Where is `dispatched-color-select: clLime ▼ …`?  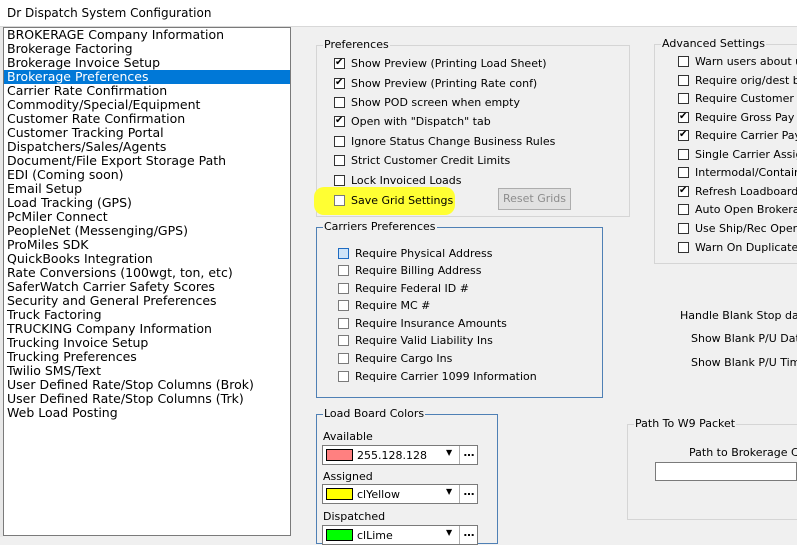
dispatched-color-select: clLime ▼ … is located at coordinates (400, 535).